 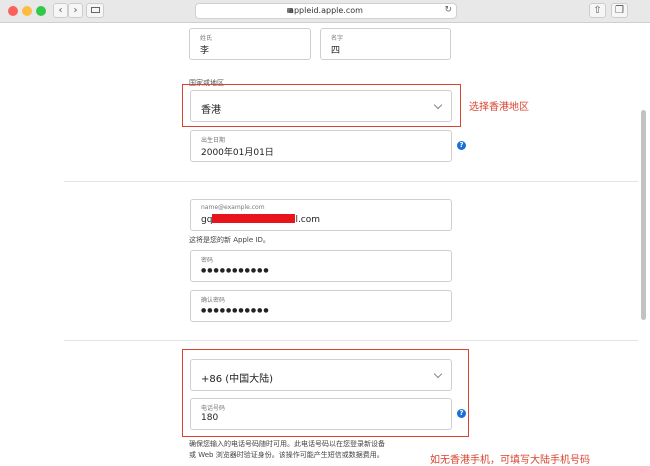 What do you see at coordinates (213, 140) in the screenshot?
I see `birthday-label: 出生日期` at bounding box center [213, 140].